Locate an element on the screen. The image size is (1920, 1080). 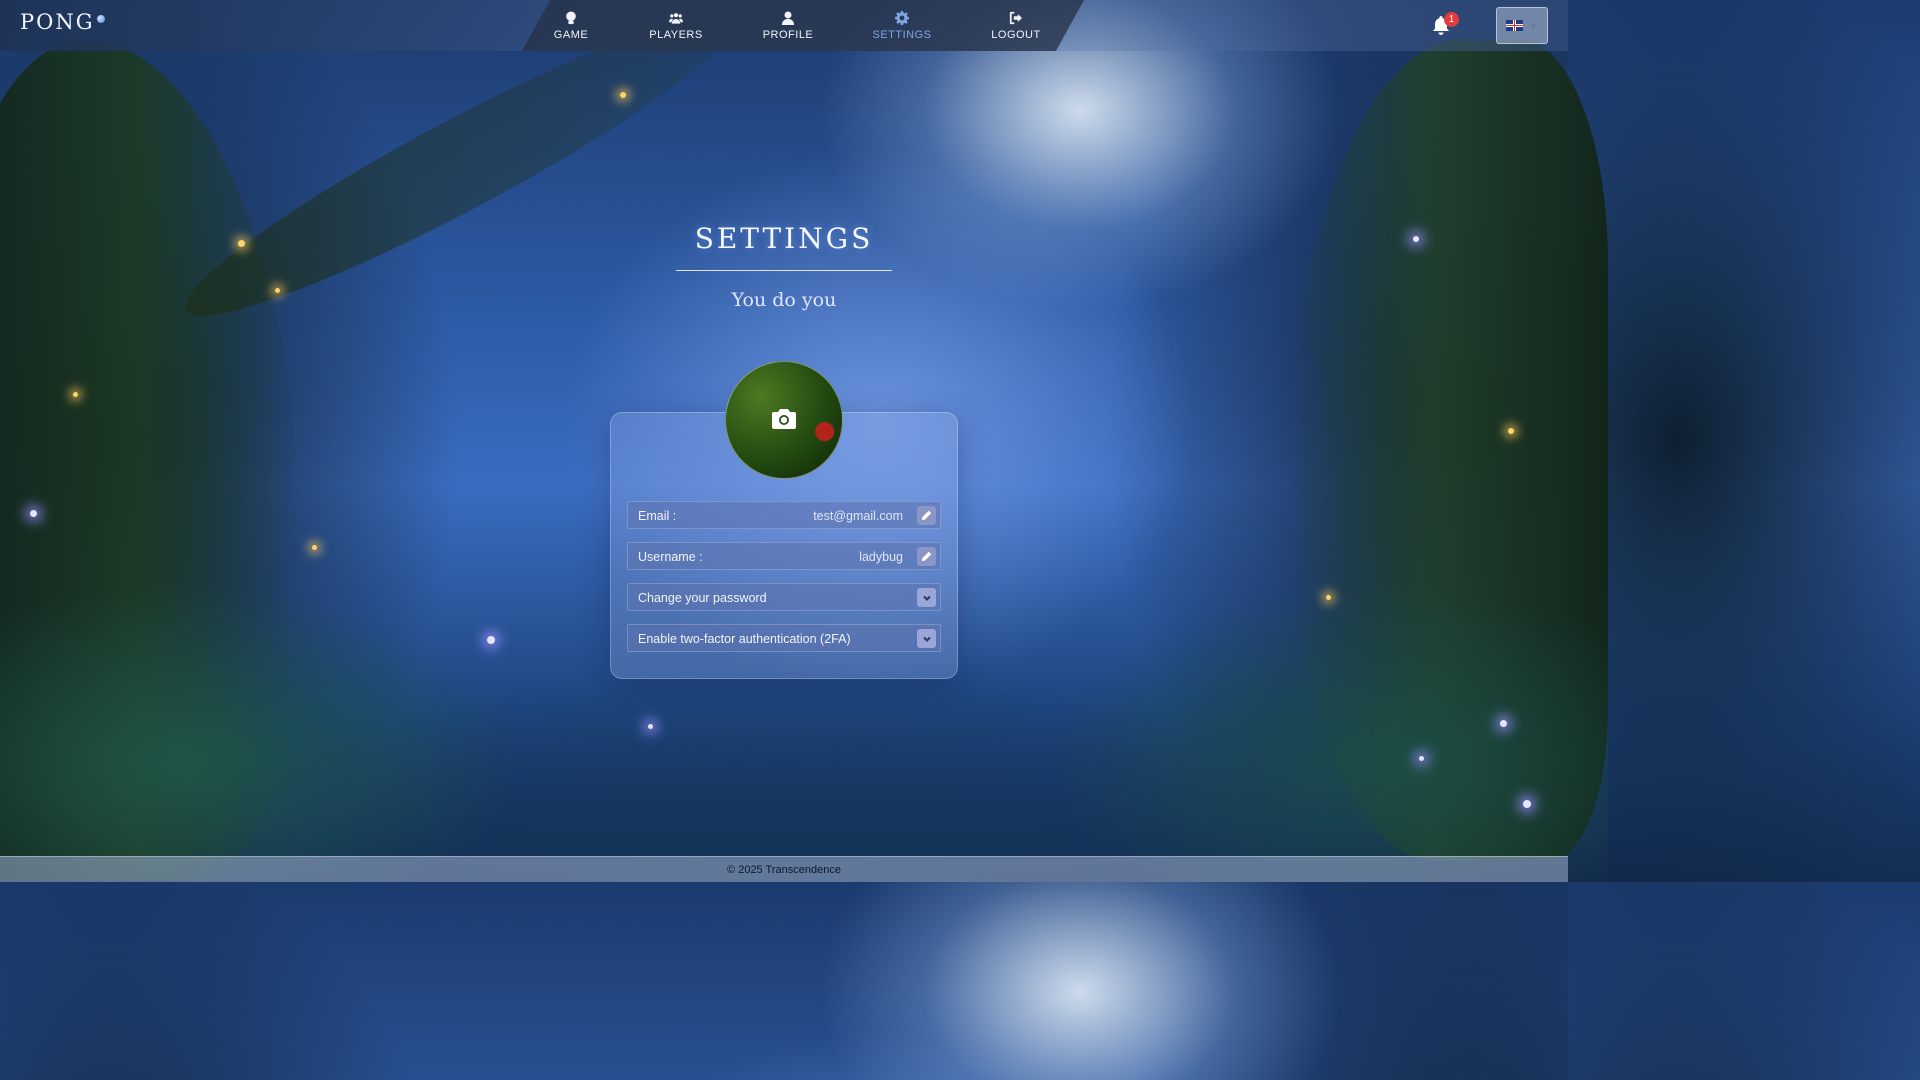
email-value: test@gmail.com is located at coordinates (858, 516).